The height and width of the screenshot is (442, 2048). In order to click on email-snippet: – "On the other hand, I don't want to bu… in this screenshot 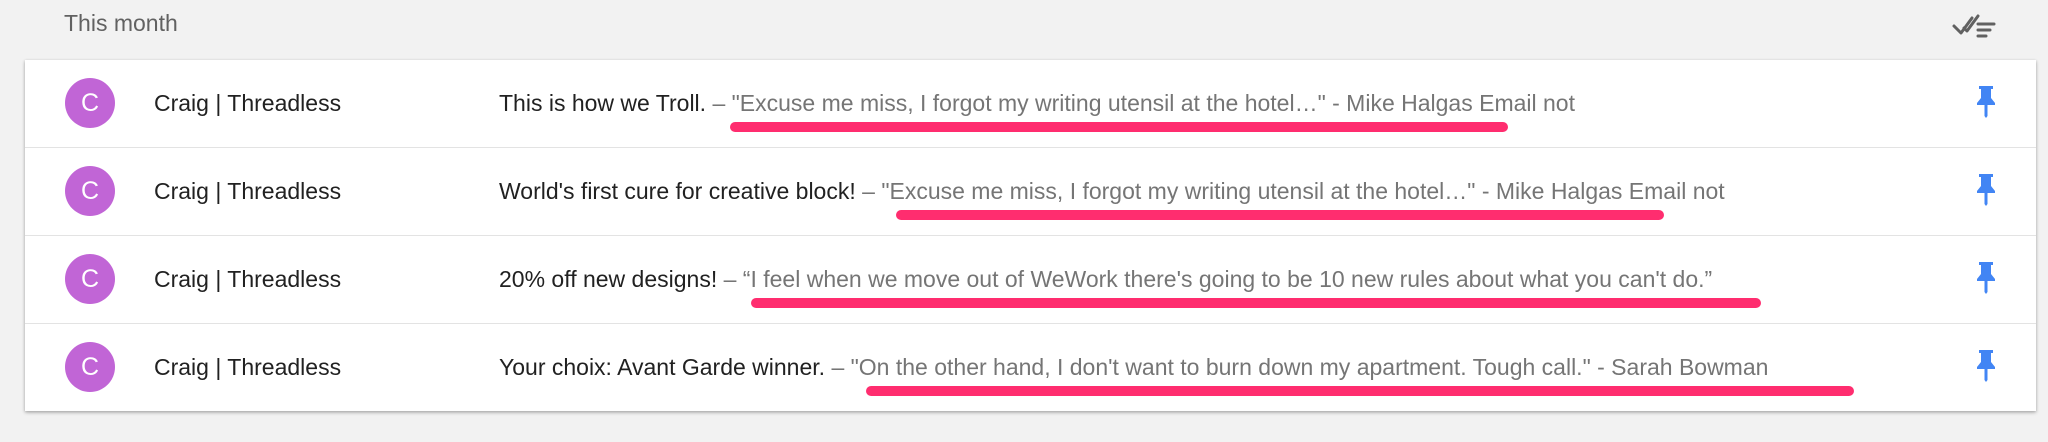, I will do `click(1300, 367)`.